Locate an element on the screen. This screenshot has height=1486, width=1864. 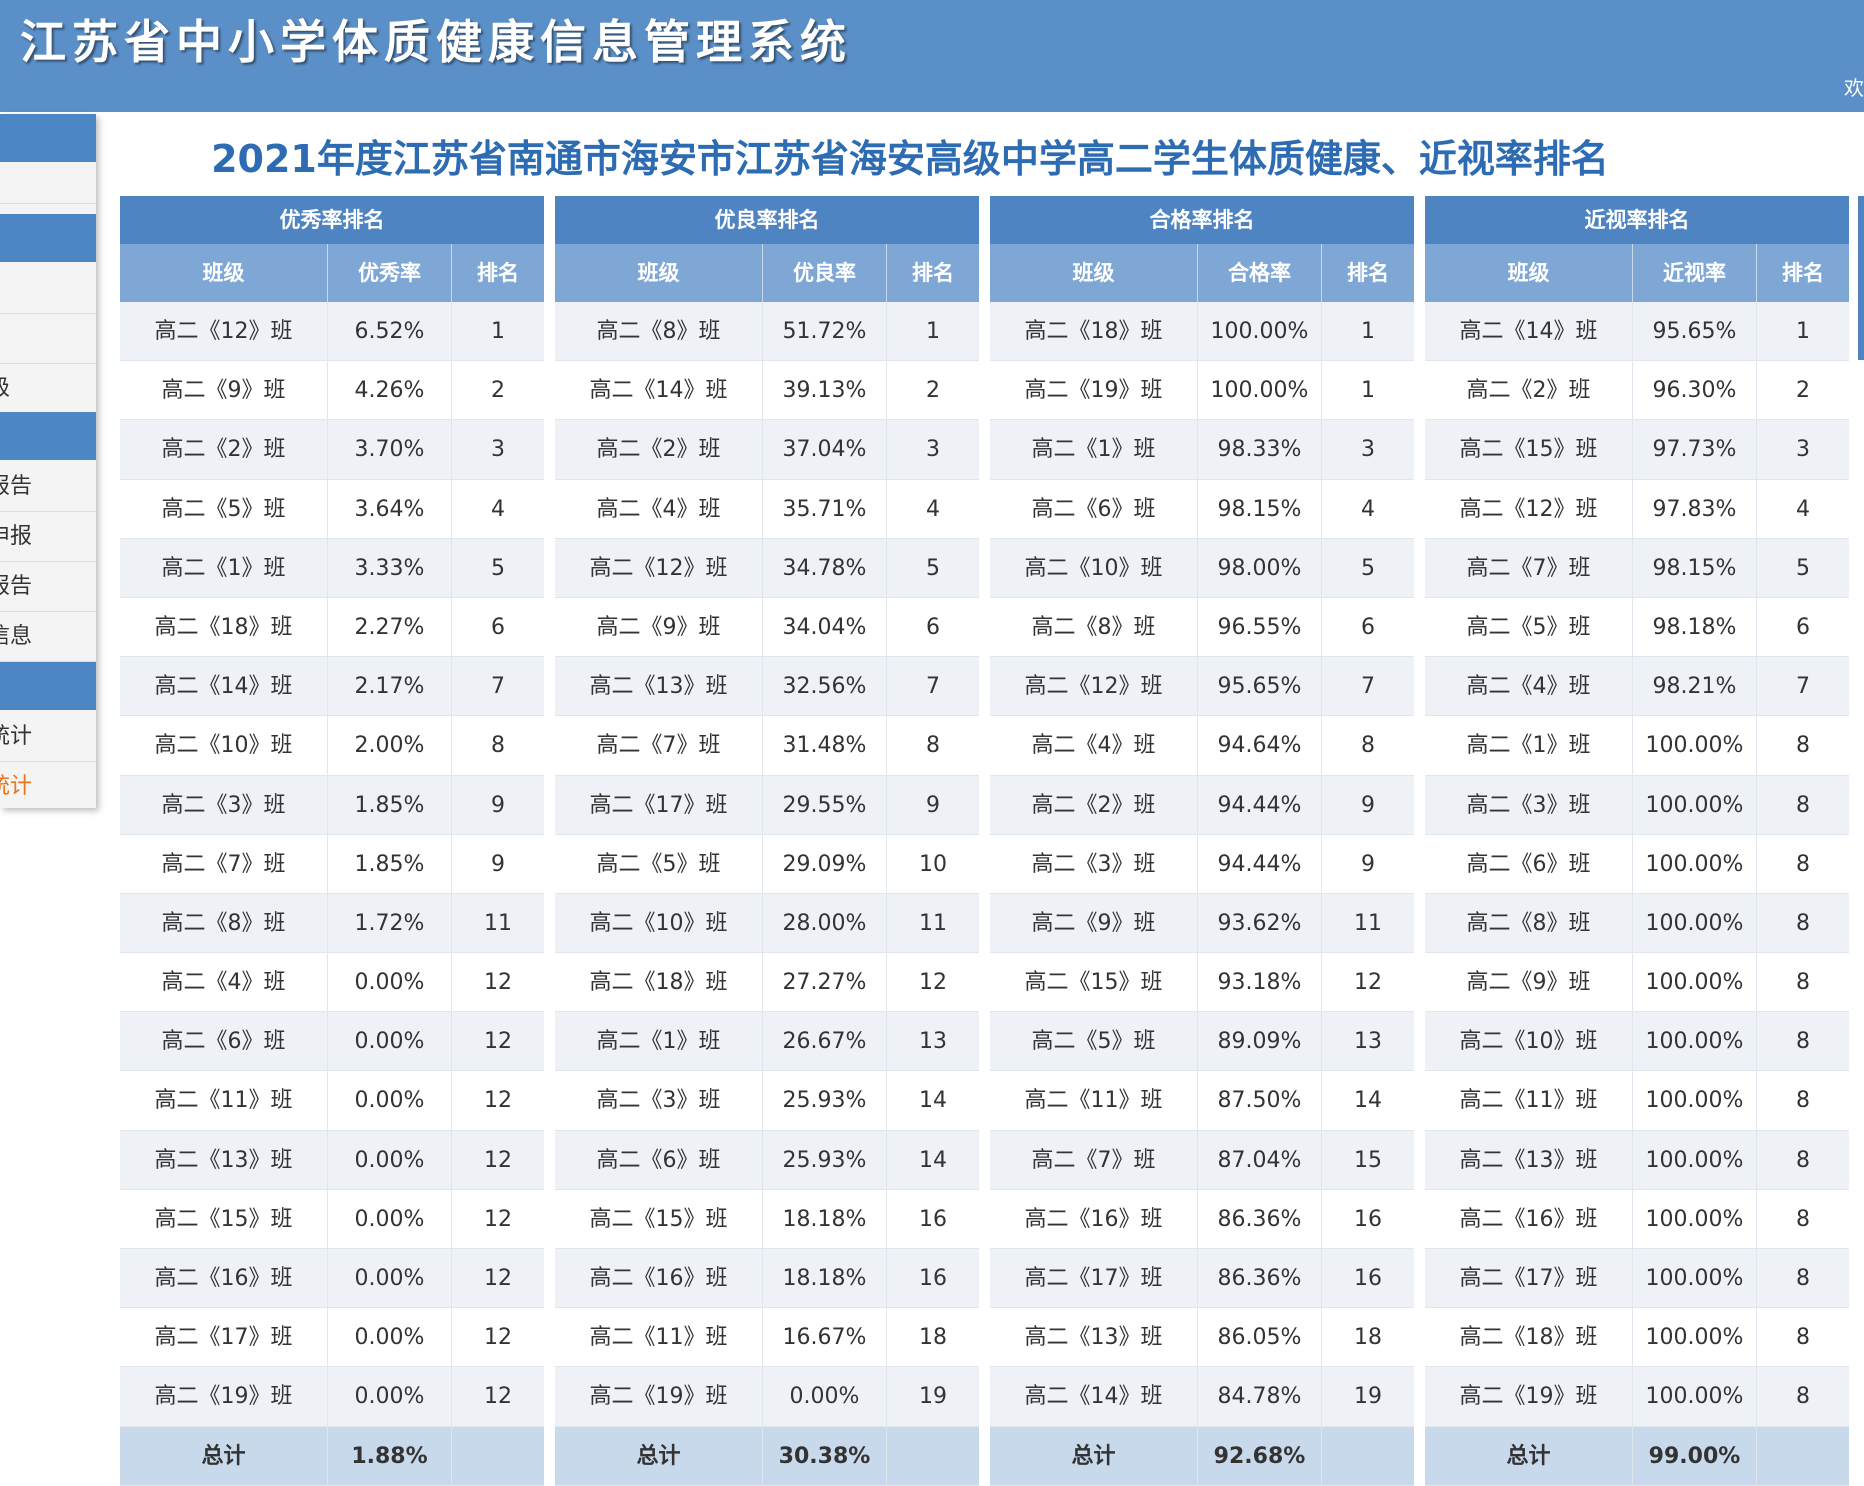
sidebar-item: 信息 is located at coordinates (48, 637).